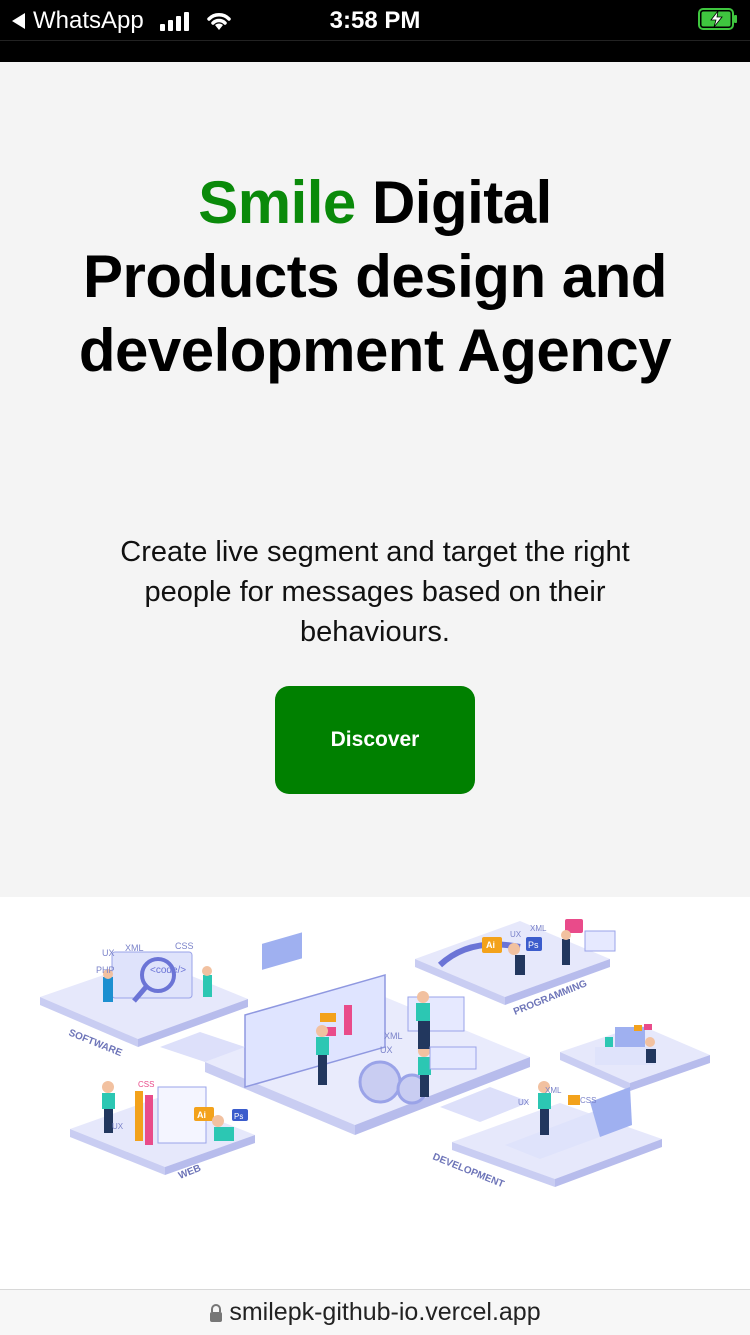 The width and height of the screenshot is (750, 1335). I want to click on tag-css: CSS, so click(184, 946).